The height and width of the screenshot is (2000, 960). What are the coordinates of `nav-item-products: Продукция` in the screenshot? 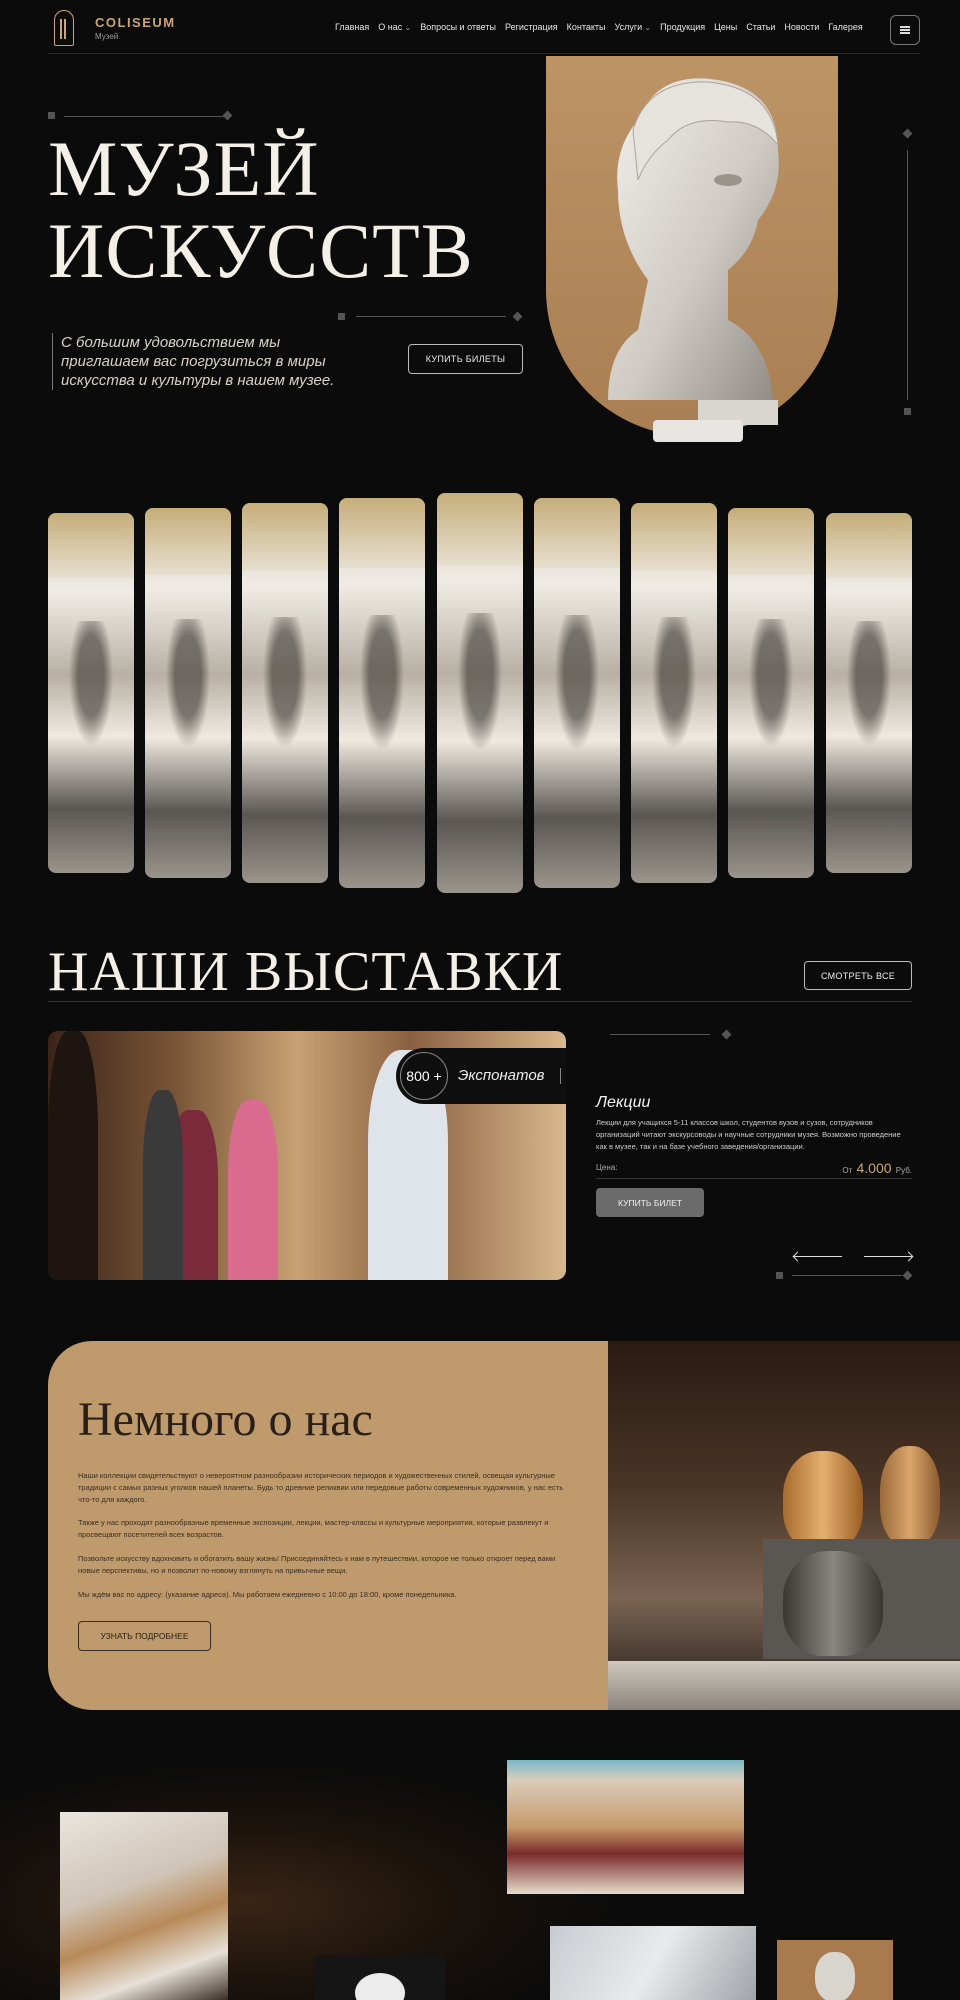 It's located at (682, 27).